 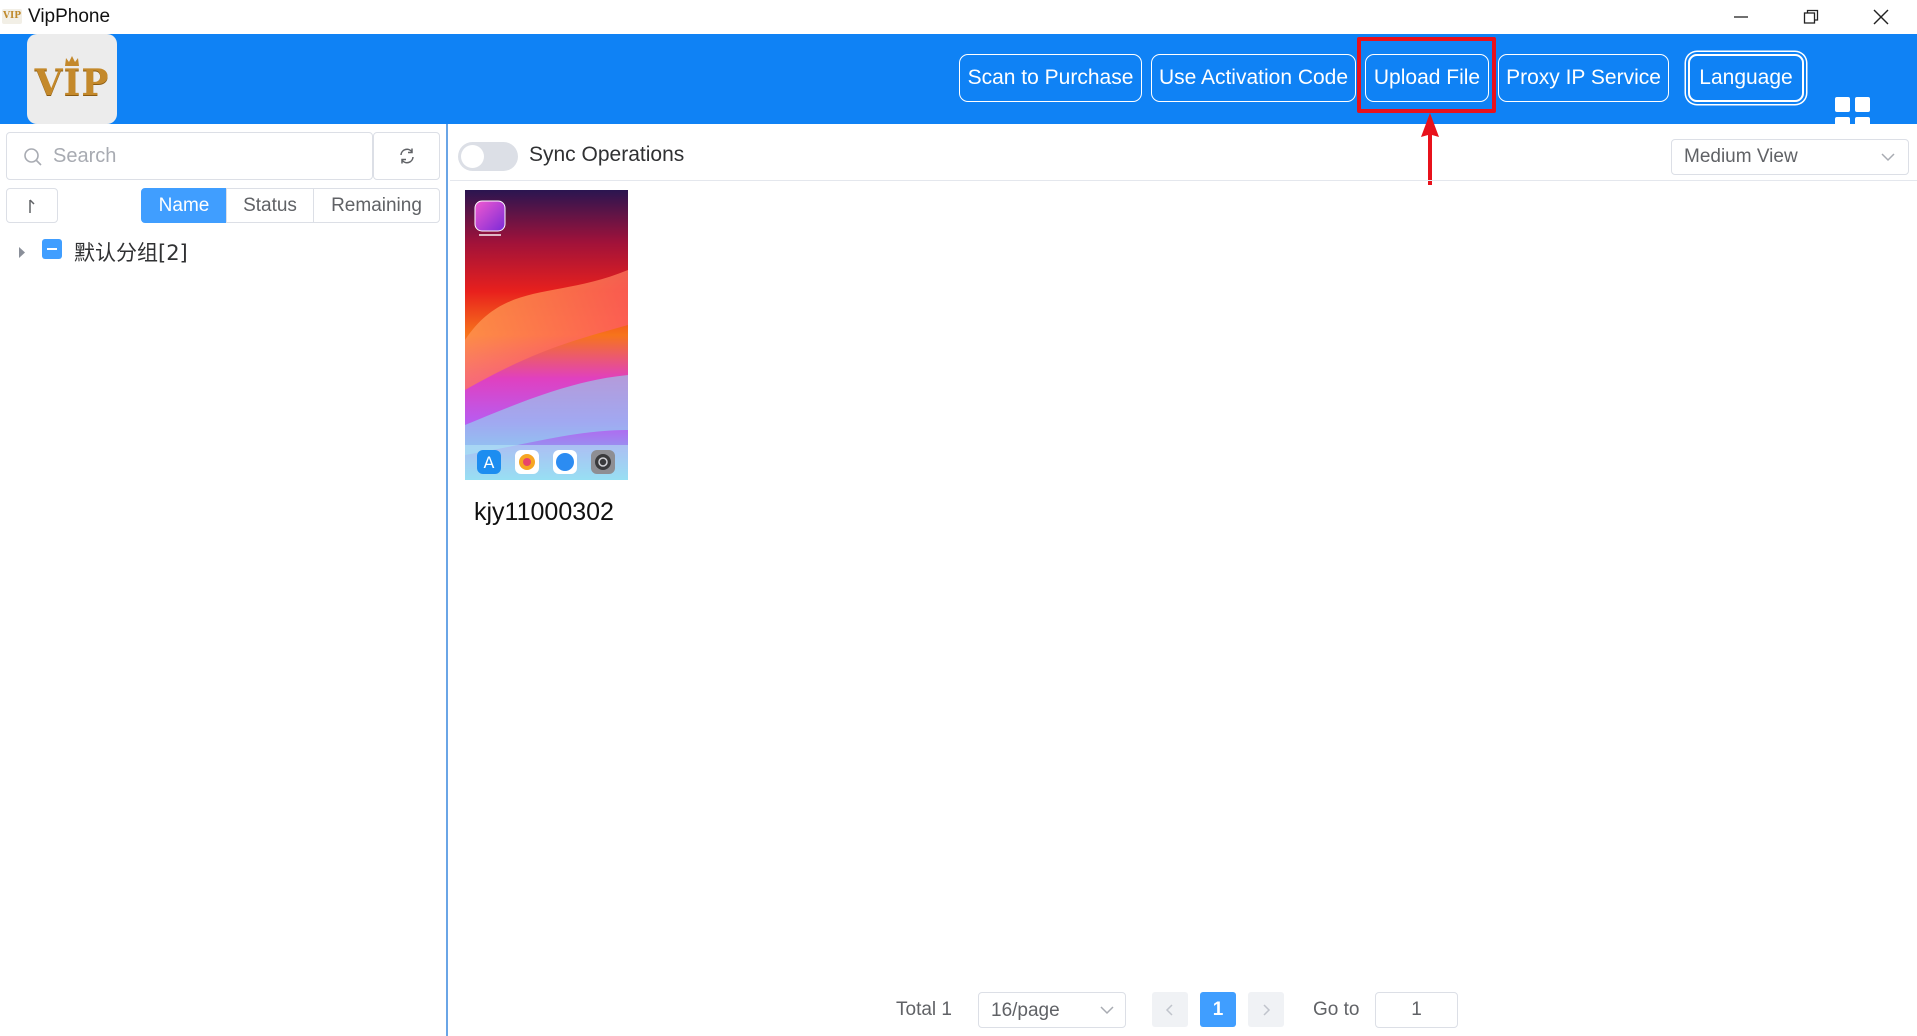 I want to click on device-card: A, so click(x=546, y=335).